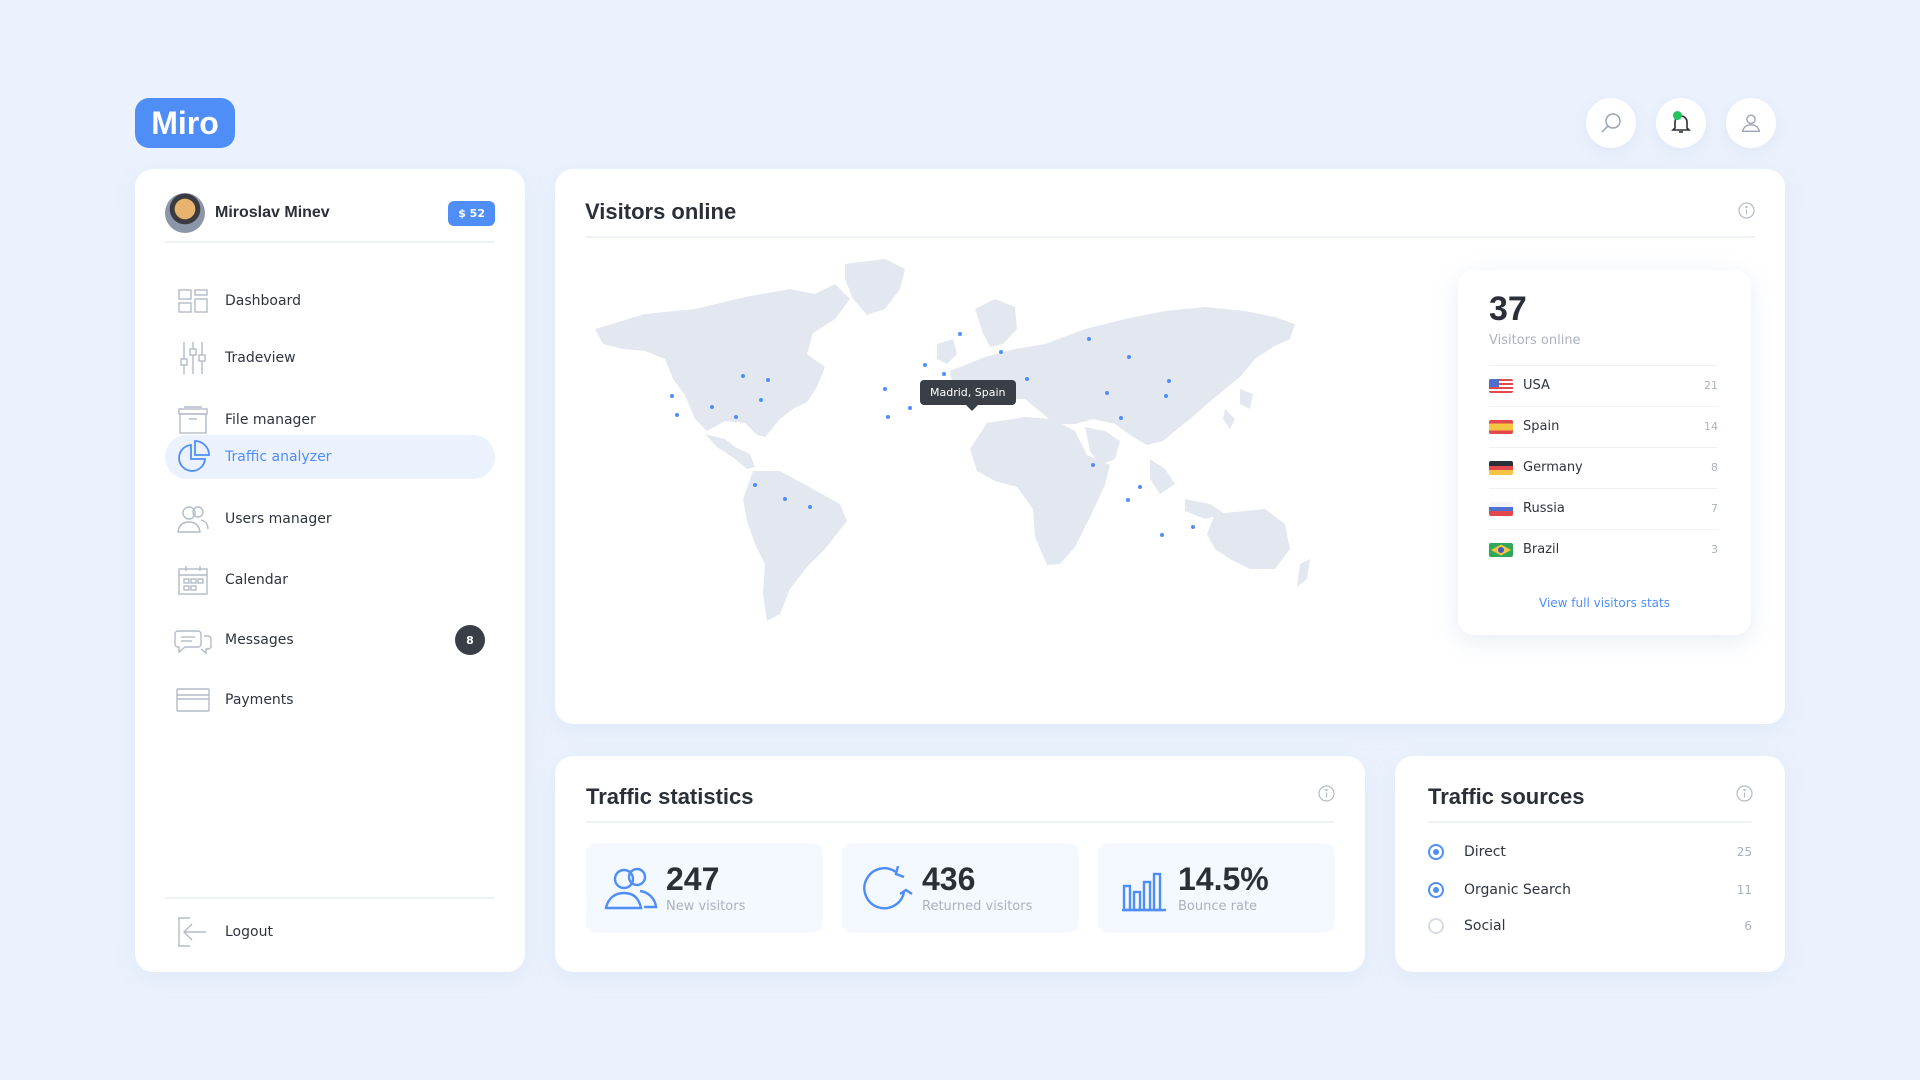  I want to click on country-count: 21, so click(1711, 385).